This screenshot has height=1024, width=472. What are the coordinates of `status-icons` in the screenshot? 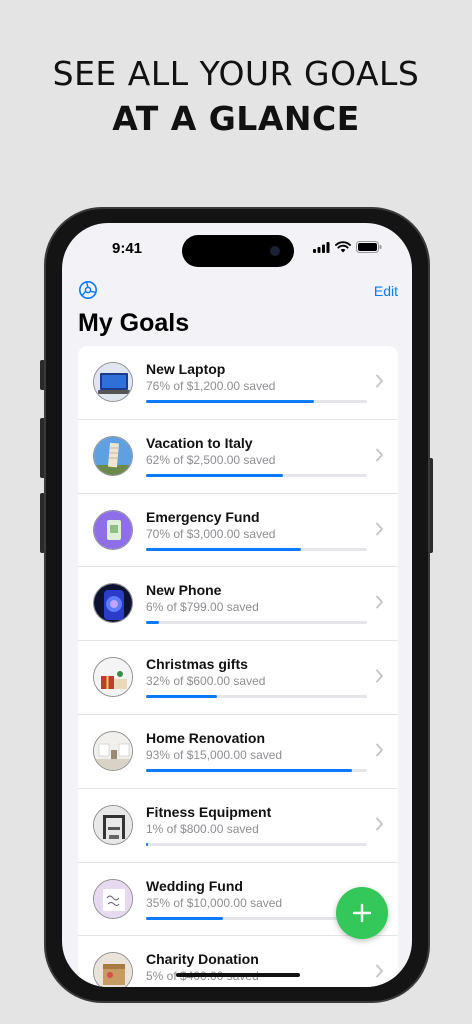 It's located at (347, 247).